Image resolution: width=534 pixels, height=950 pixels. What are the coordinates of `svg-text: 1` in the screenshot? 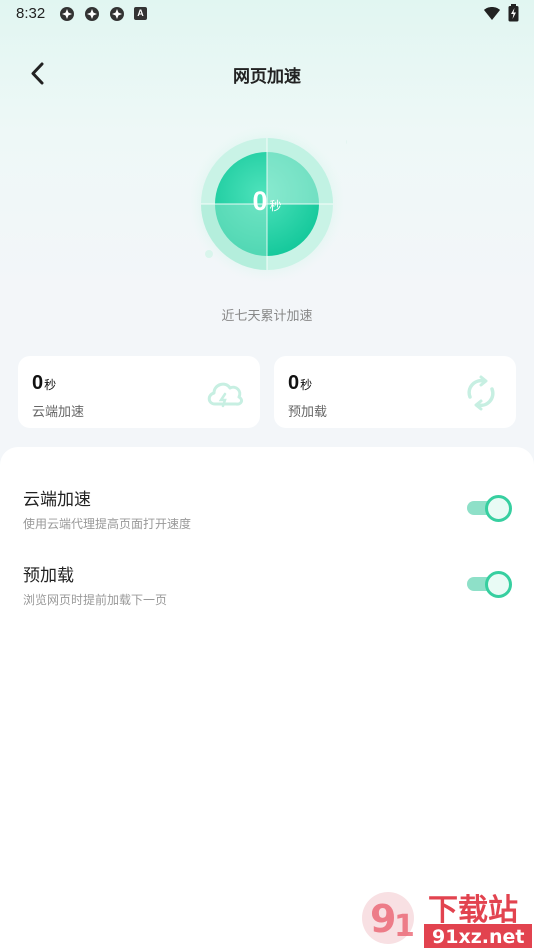 It's located at (404, 926).